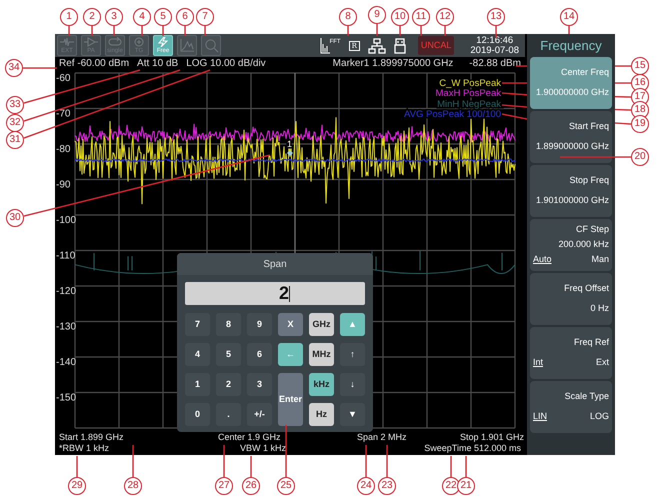 This screenshot has width=658, height=503. What do you see at coordinates (163, 17) in the screenshot?
I see `callout-number: 5` at bounding box center [163, 17].